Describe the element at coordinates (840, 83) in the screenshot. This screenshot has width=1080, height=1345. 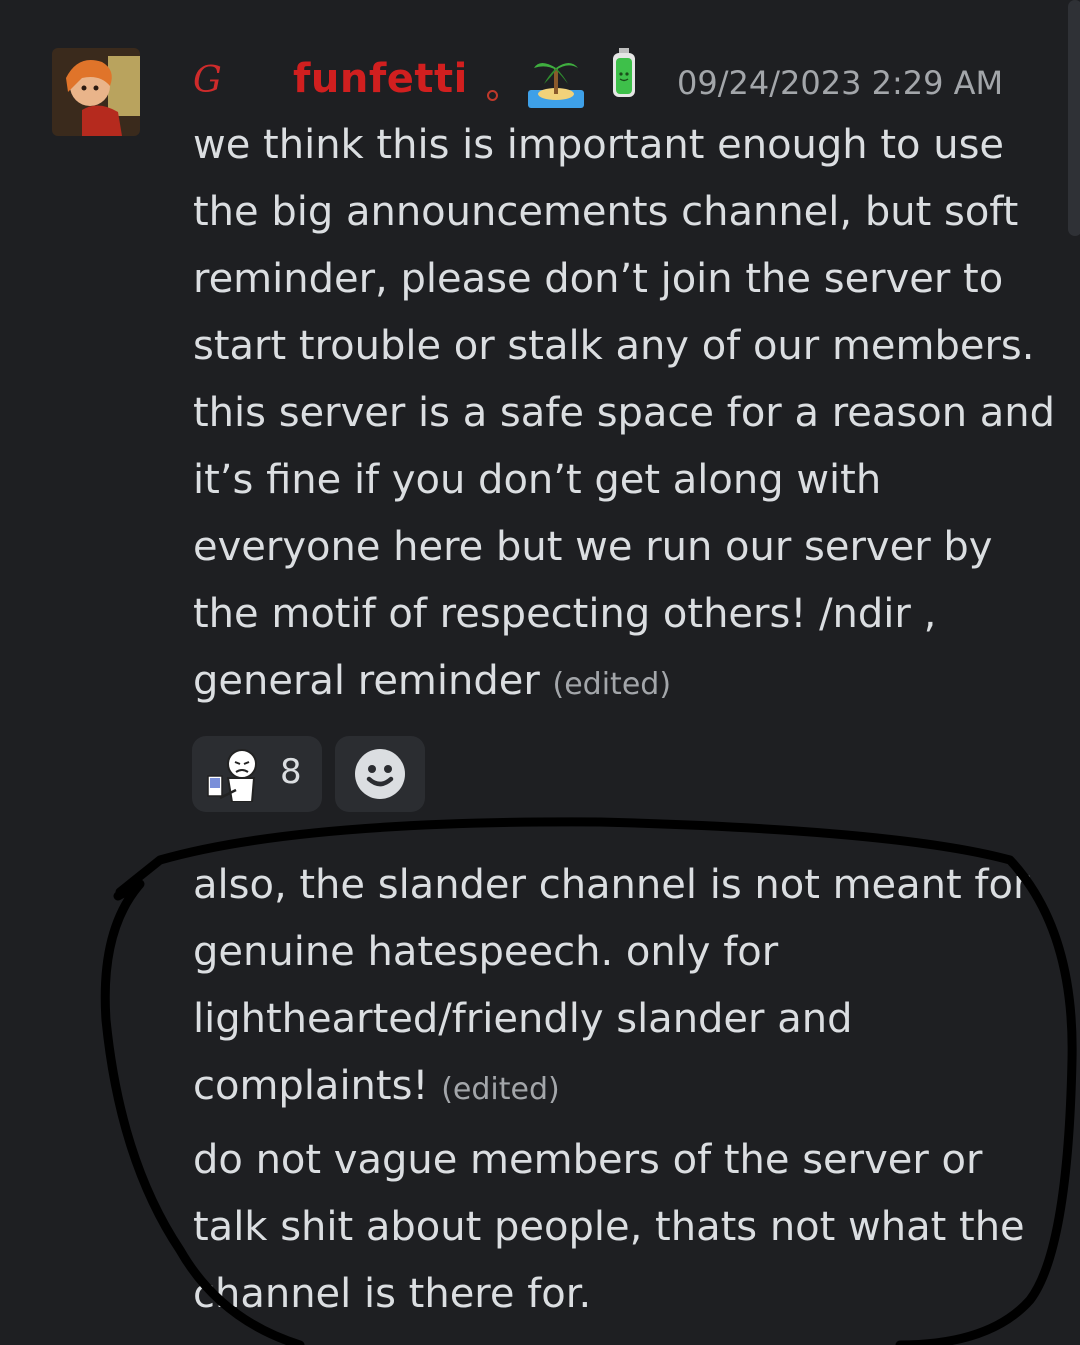
I see `message-timestamp: 09/24/2023 2:29 AM` at that location.